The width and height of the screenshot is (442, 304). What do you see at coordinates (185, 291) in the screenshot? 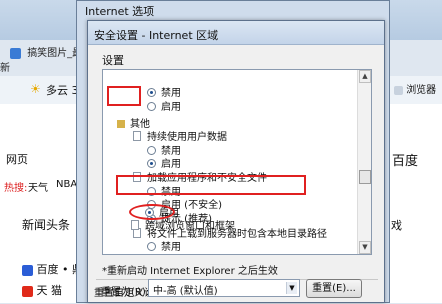
I see `reset-level-value: 中-高 (默认值)` at bounding box center [185, 291].